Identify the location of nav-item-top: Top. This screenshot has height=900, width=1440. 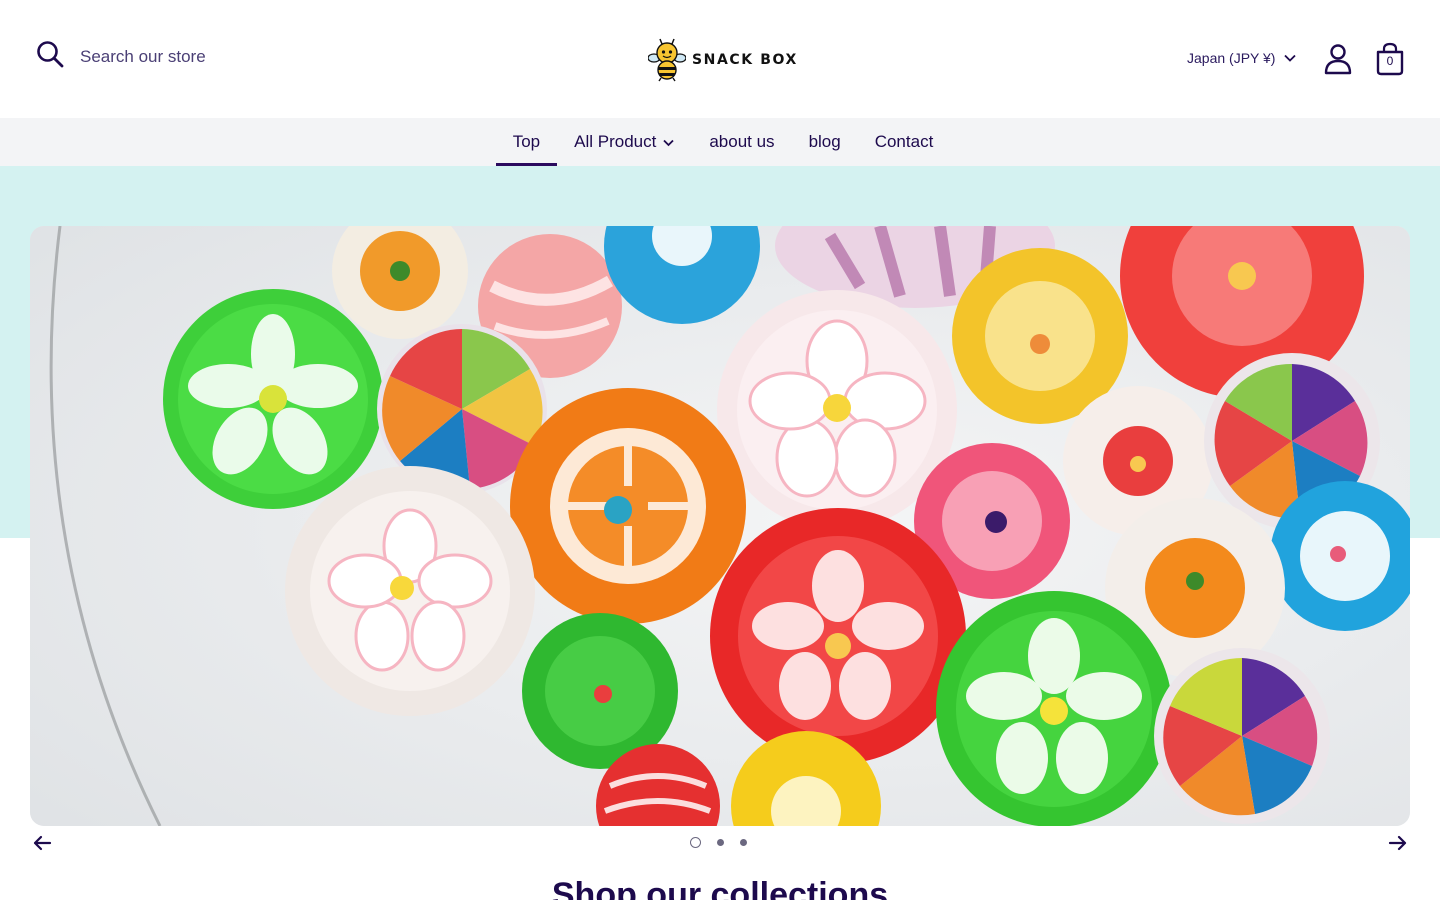
(526, 142).